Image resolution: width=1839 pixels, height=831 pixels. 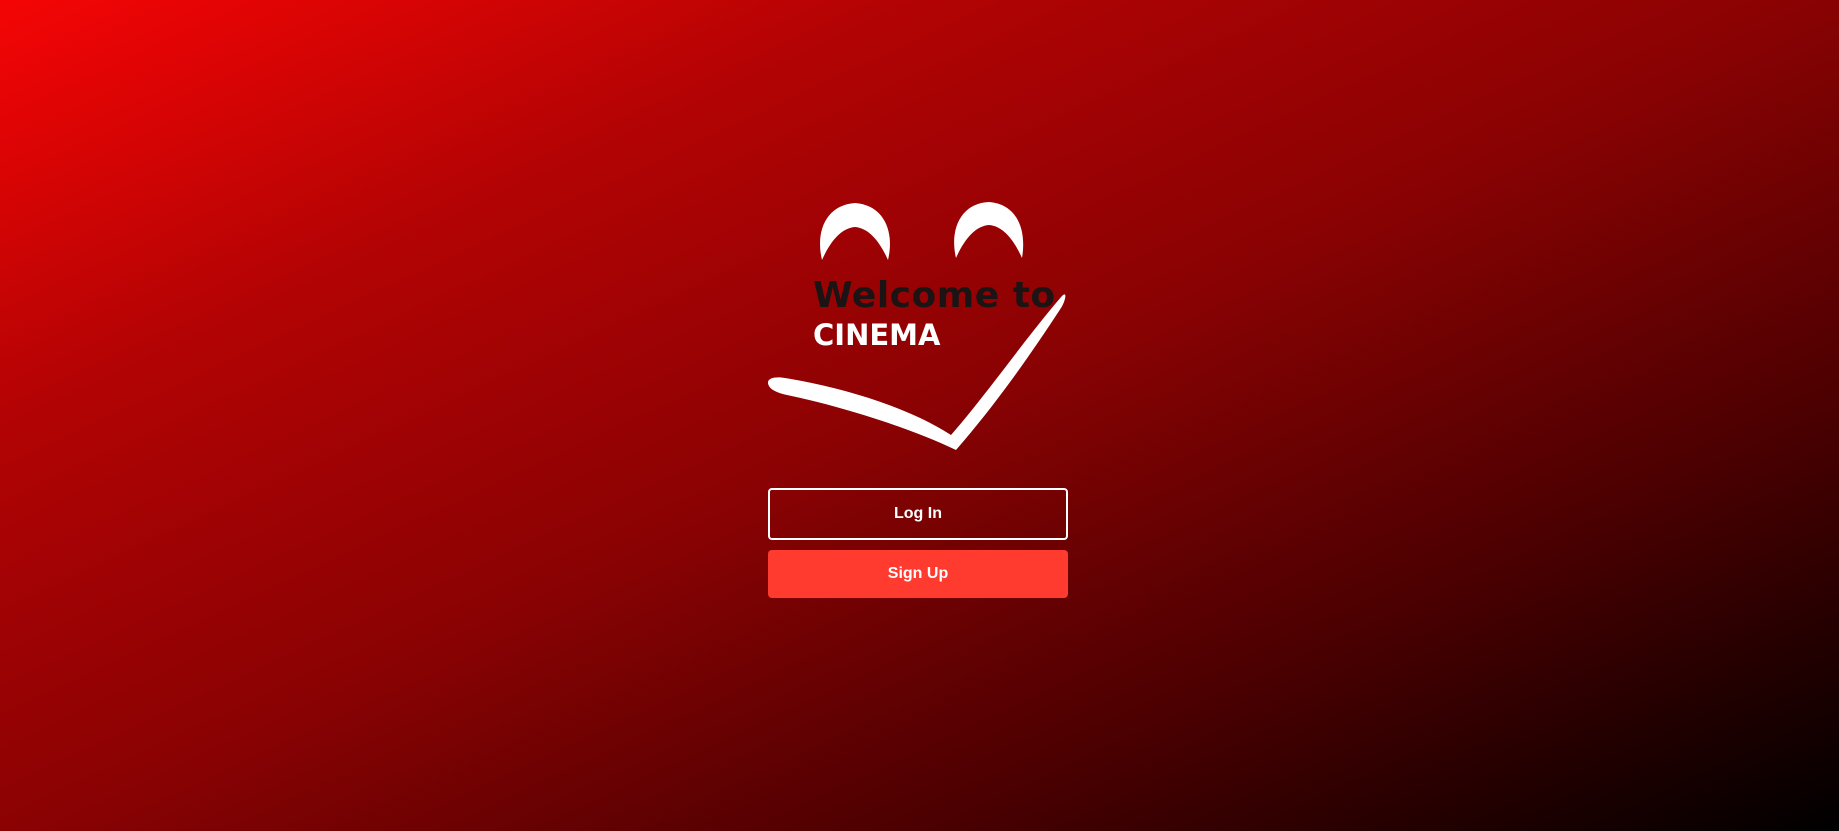 I want to click on brand-title: CINEMA, so click(x=877, y=335).